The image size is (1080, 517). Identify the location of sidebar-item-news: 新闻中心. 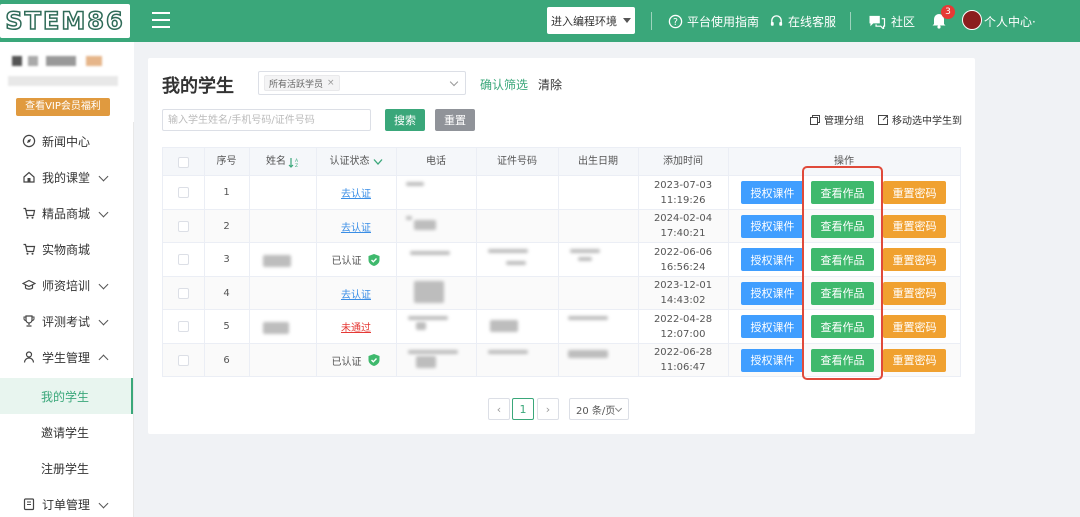
(66, 141).